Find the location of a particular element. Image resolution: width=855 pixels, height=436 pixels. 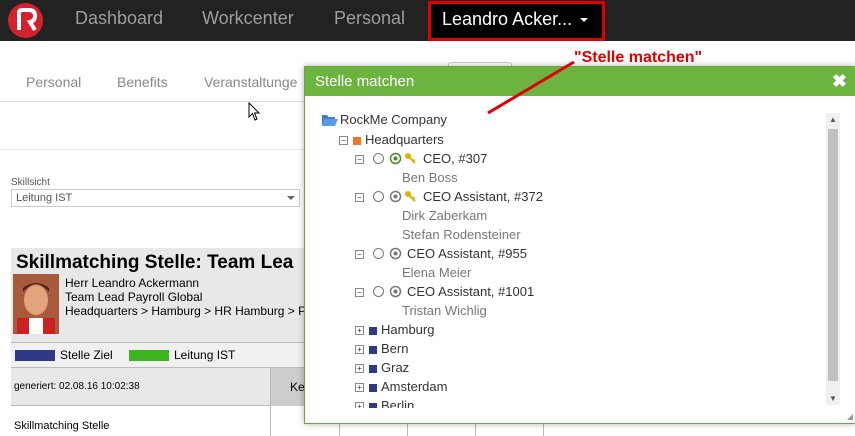

tab-veranstaltungen: Veranstaltunge is located at coordinates (250, 82).